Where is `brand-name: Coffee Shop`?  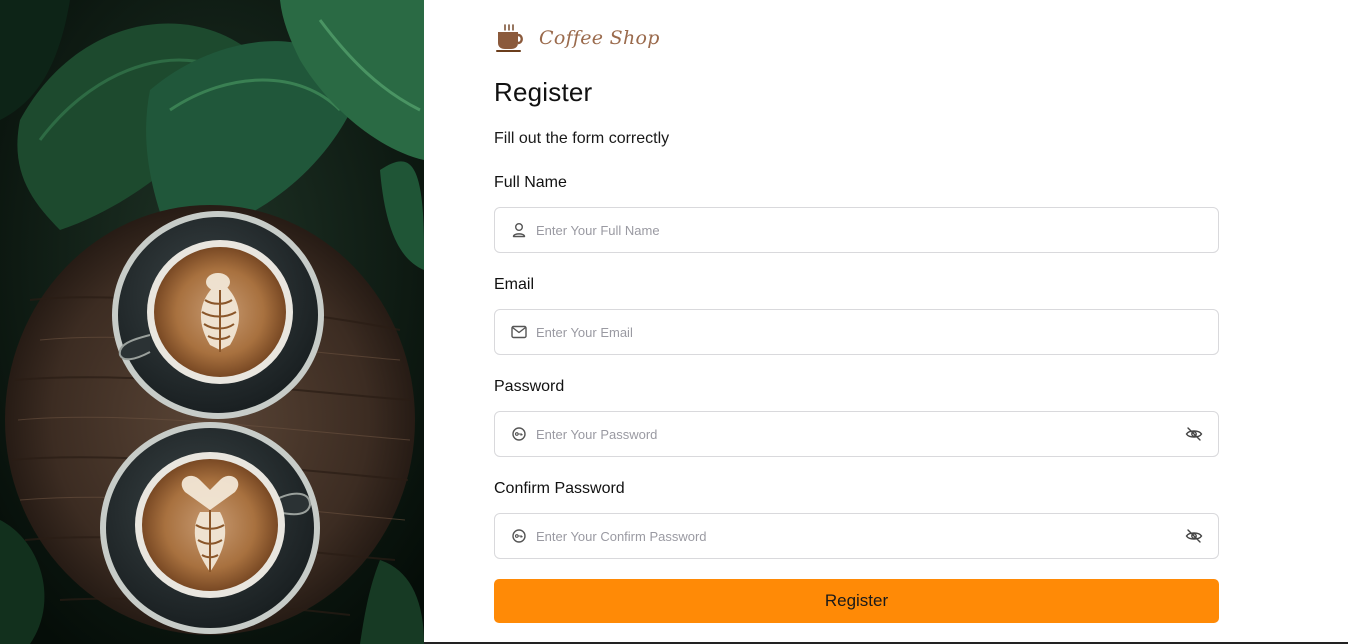 brand-name: Coffee Shop is located at coordinates (599, 38).